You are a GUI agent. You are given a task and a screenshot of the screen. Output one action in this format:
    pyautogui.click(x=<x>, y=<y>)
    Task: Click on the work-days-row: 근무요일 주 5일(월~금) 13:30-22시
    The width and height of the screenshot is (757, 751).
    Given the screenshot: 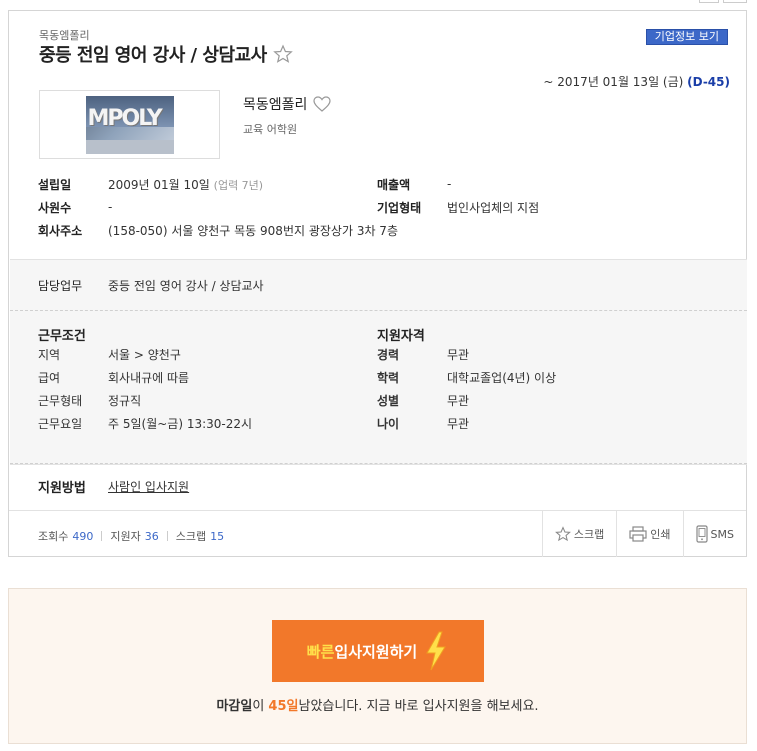 What is the action you would take?
    pyautogui.click(x=145, y=423)
    